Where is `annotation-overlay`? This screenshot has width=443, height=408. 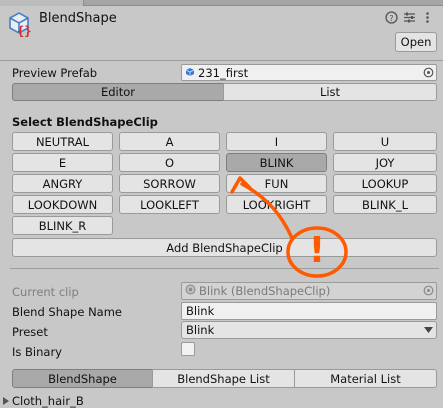 annotation-overlay is located at coordinates (289, 227).